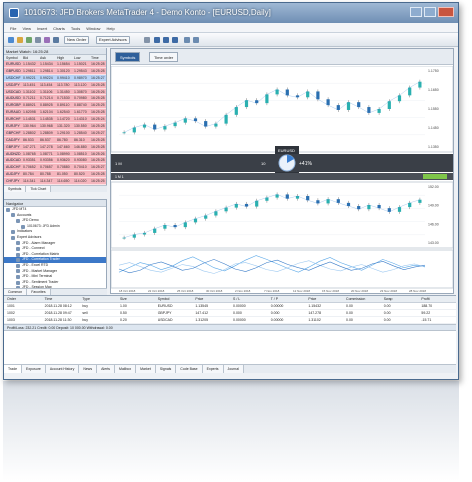 The height and width of the screenshot is (482, 472). I want to click on menu-window: Window, so click(93, 28).